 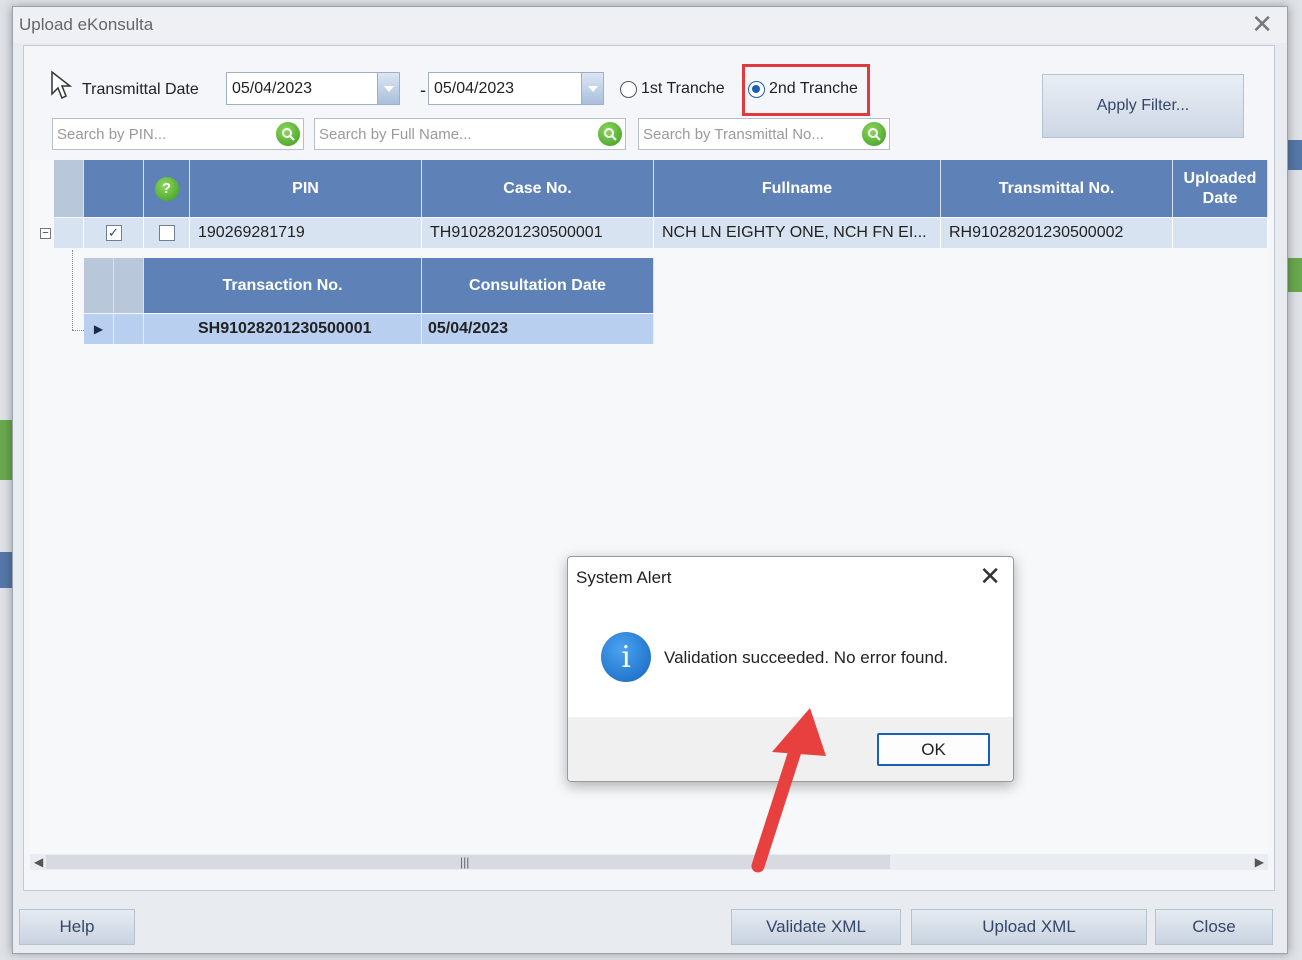 I want to click on background-blue-tab, so click(x=6, y=570).